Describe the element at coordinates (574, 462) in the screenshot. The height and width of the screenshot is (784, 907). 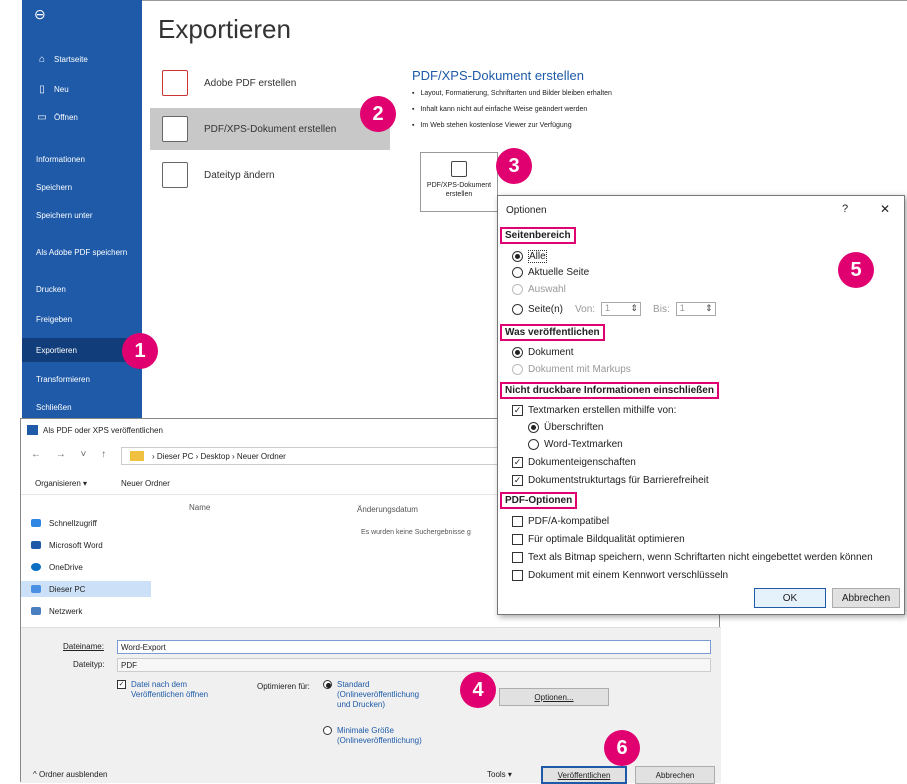
I see `checkbox-document-properties: ✓ Dokumenteigenschaften` at that location.